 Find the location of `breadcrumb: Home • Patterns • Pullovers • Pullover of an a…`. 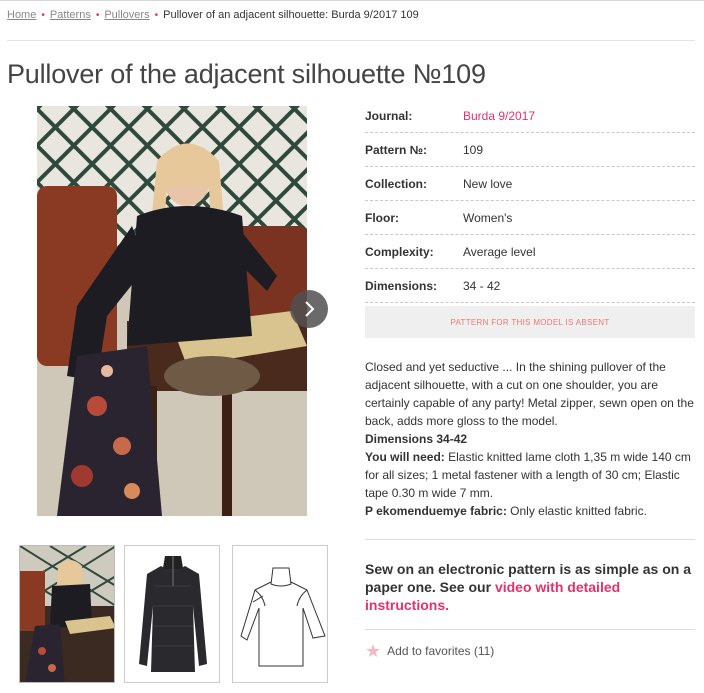

breadcrumb: Home • Patterns • Pullovers • Pullover of an a… is located at coordinates (213, 15).